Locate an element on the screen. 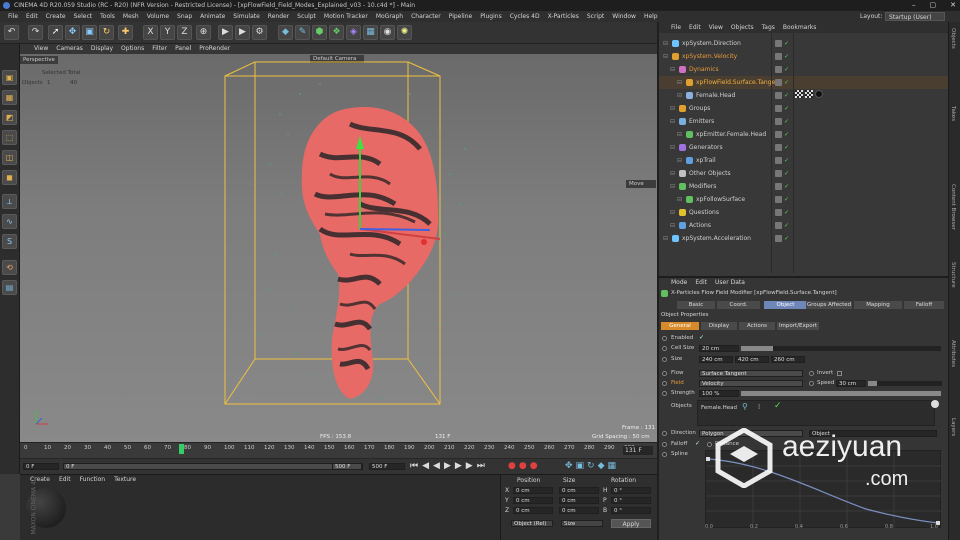 This screenshot has height=540, width=960. timeline-playhead is located at coordinates (181, 449).